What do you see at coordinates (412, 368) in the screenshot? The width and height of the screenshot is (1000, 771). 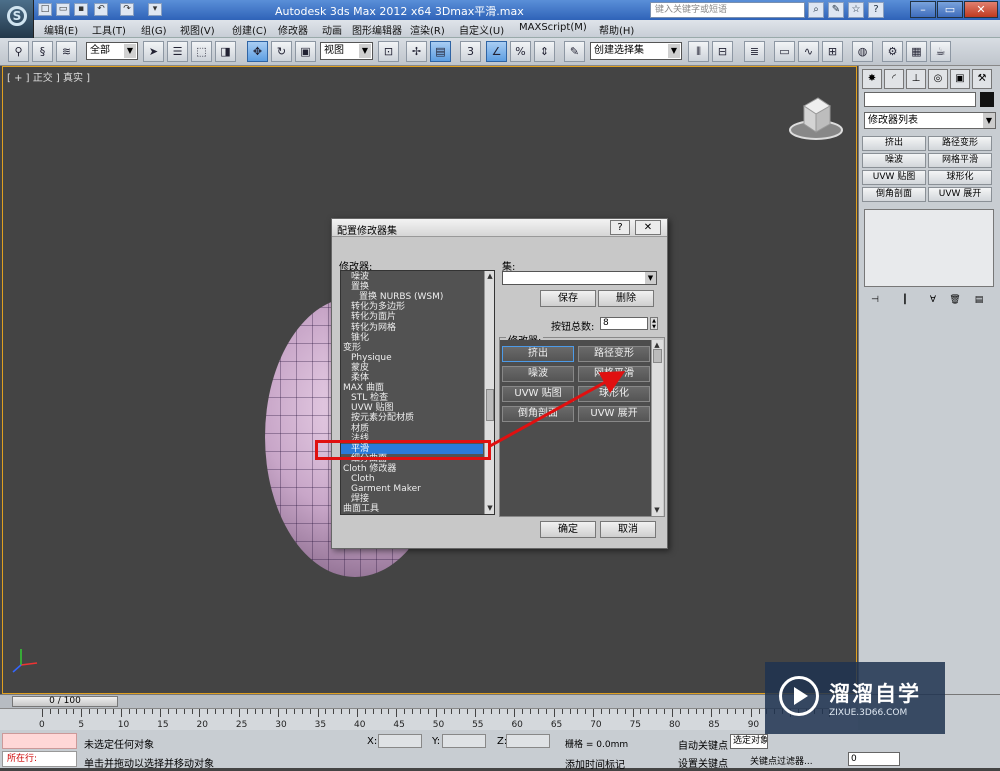 I see `modifier-list-item: 蒙皮` at bounding box center [412, 368].